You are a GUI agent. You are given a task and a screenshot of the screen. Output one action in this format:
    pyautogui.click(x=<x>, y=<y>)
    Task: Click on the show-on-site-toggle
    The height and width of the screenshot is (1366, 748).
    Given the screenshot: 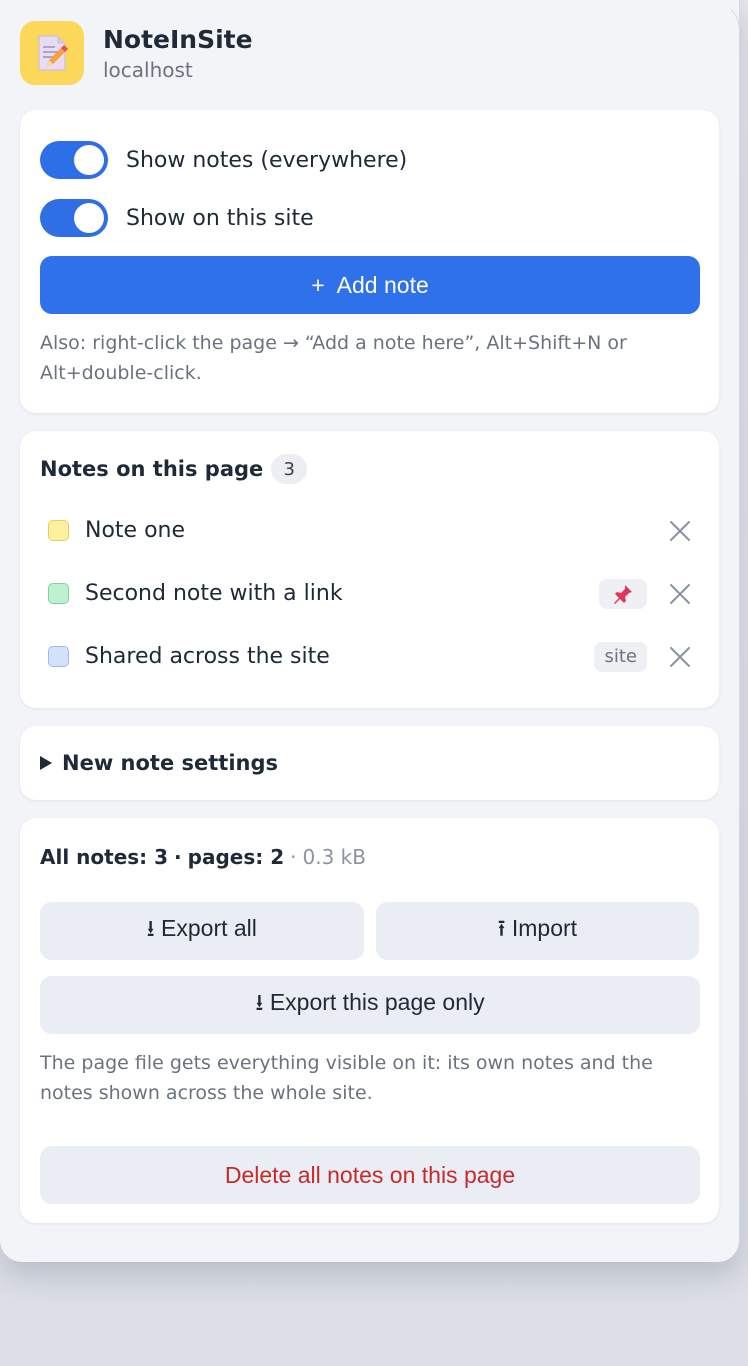 What is the action you would take?
    pyautogui.click(x=74, y=218)
    